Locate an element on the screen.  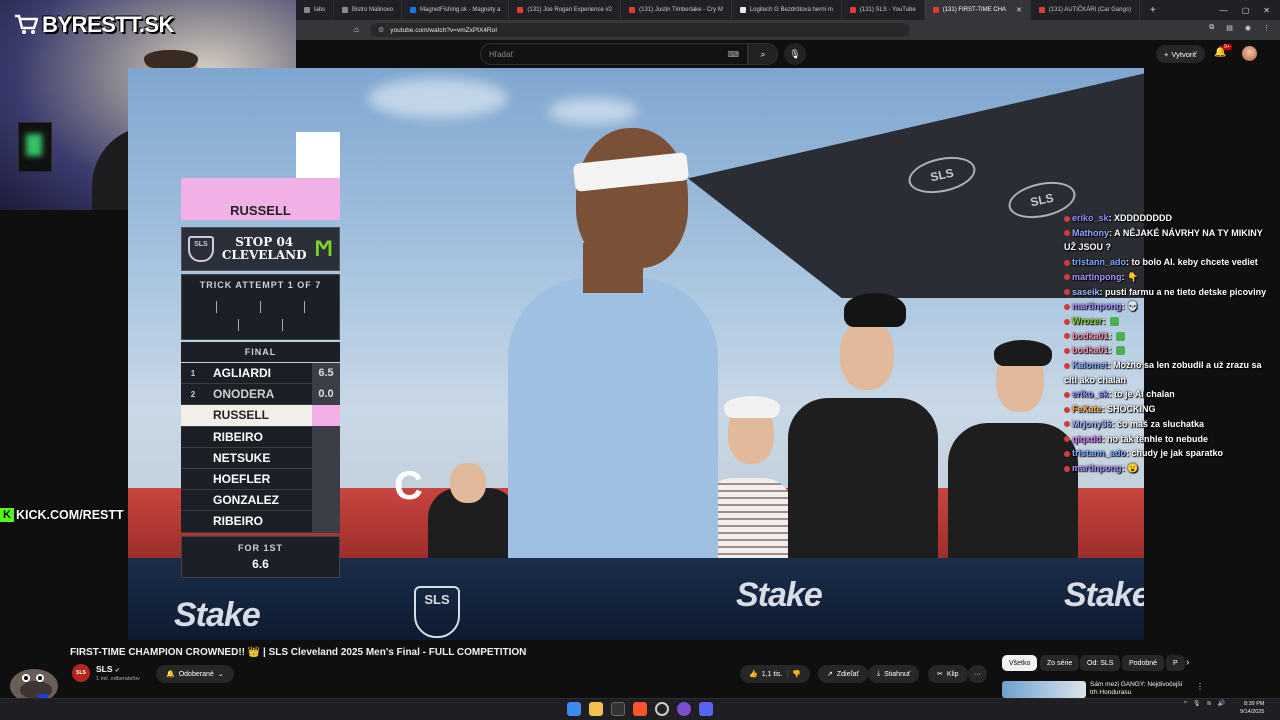
chevron-right-icon: › is located at coordinates (1187, 662).